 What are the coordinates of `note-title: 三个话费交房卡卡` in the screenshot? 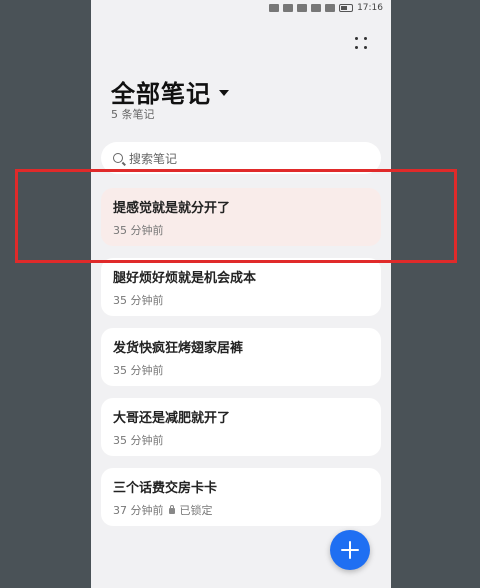 It's located at (165, 488).